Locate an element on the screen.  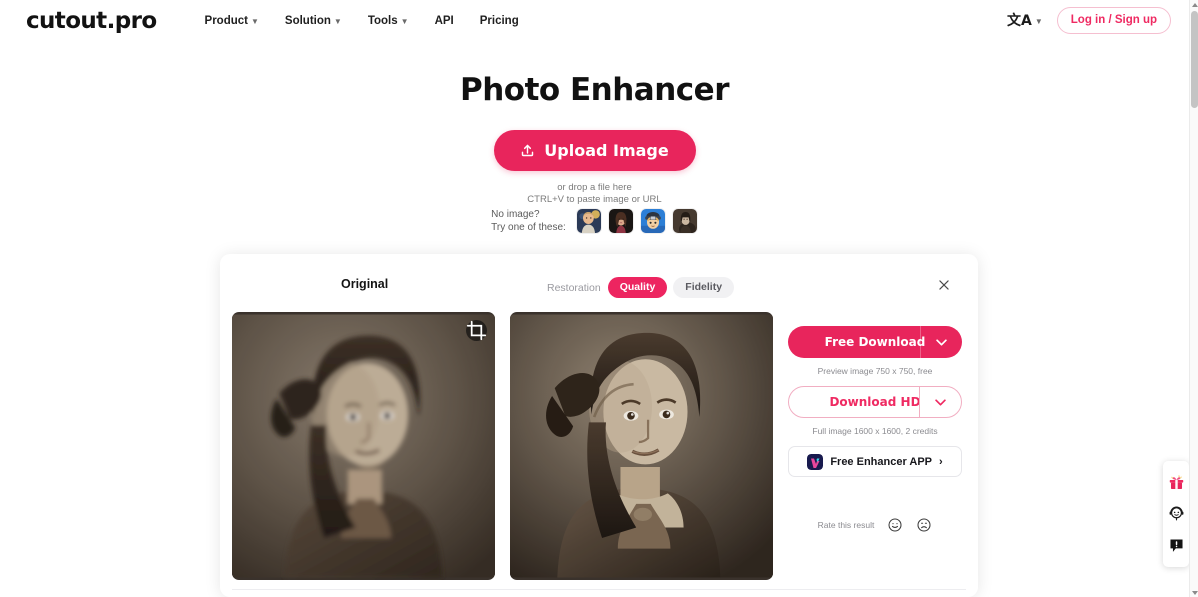
upload-button-label: Upload Image is located at coordinates (606, 150).